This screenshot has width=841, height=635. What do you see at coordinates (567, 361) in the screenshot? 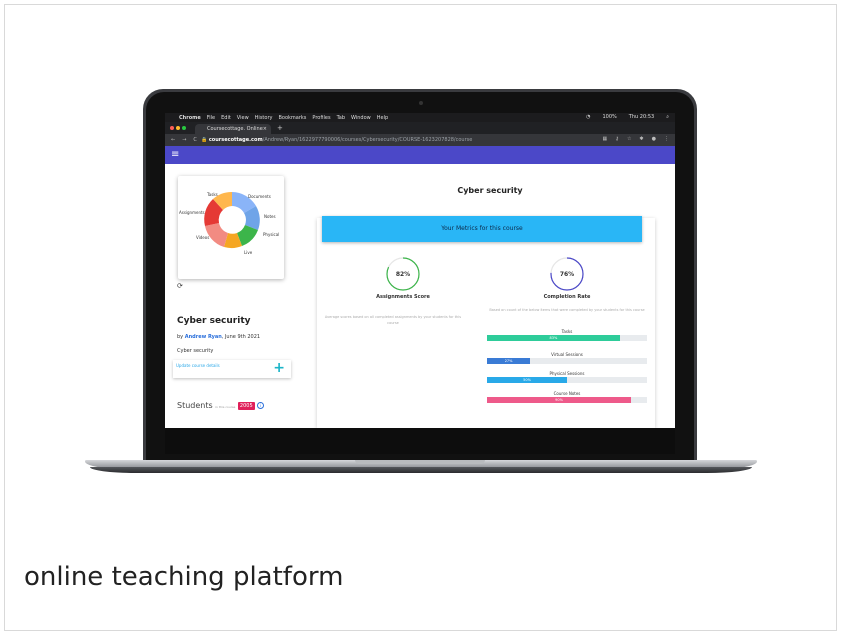
I see `progress-bar: 27%` at bounding box center [567, 361].